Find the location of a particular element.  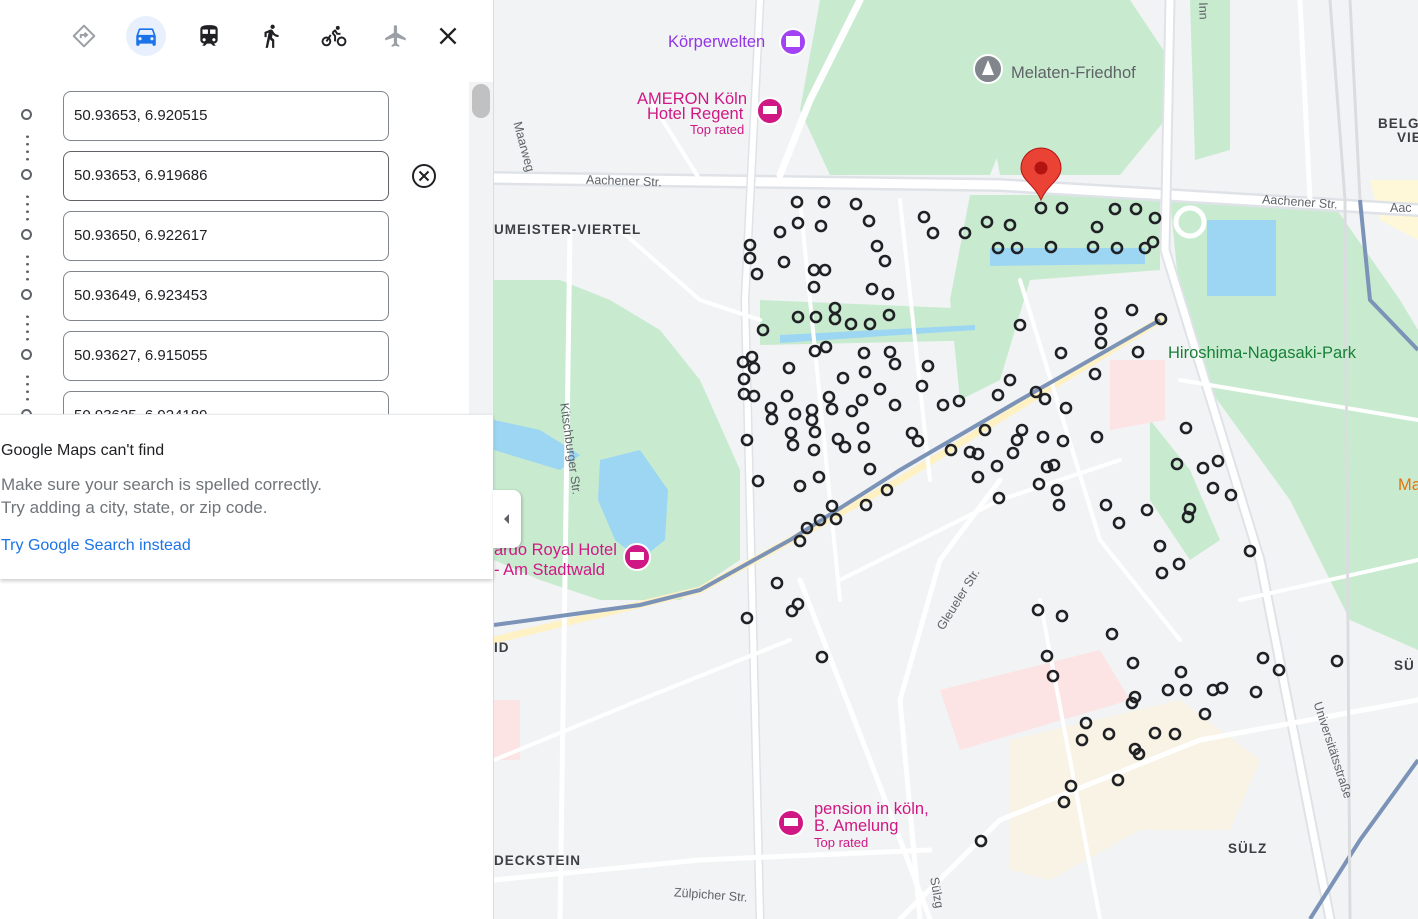

district-label-suelz: SÜLZ is located at coordinates (1248, 848).